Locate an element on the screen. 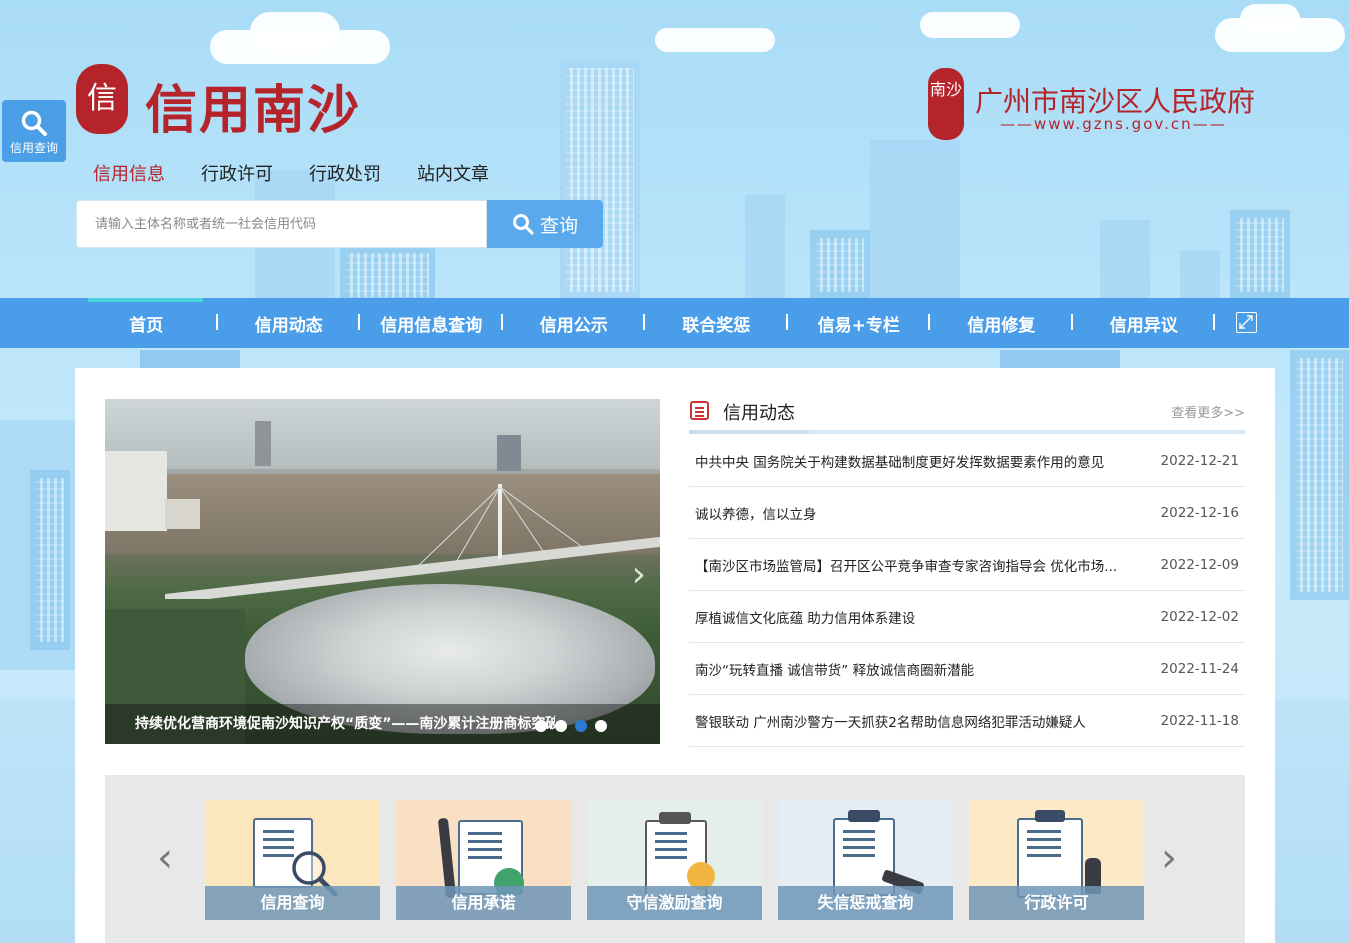  service-card-label: 信用查询 is located at coordinates (292, 903).